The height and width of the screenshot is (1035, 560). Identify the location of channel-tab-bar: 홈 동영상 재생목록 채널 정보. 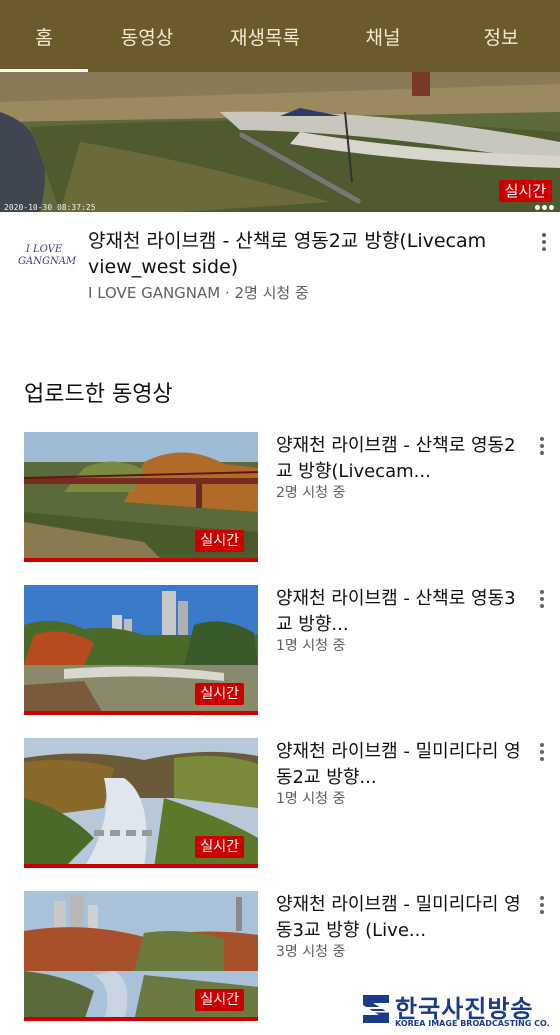
(280, 36).